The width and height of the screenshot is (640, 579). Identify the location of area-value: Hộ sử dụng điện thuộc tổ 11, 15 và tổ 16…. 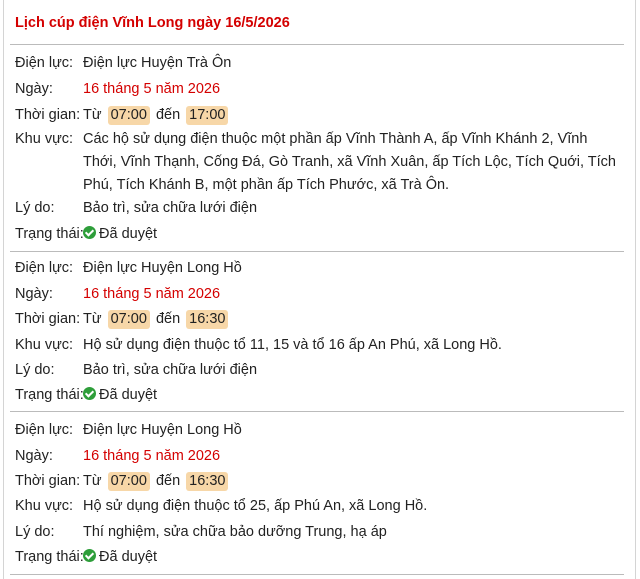
(292, 345).